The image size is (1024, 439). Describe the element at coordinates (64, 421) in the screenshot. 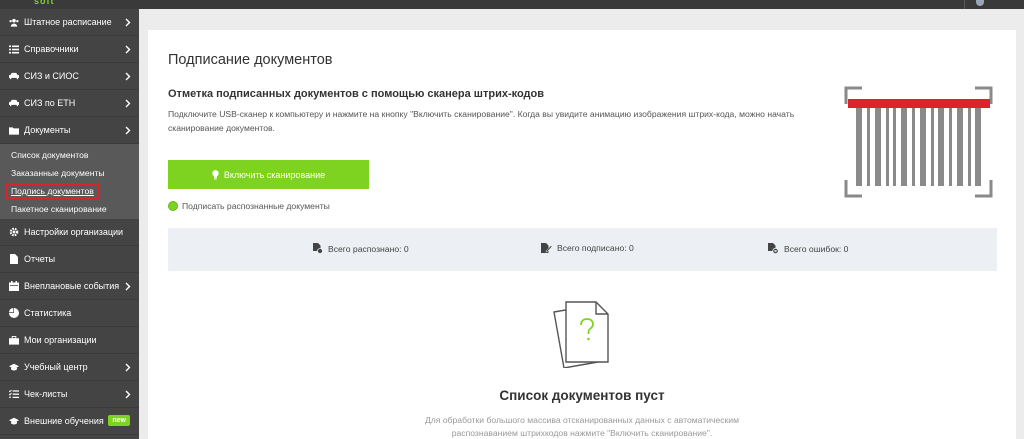

I see `sidebar-item-label: Внешние обучения` at that location.